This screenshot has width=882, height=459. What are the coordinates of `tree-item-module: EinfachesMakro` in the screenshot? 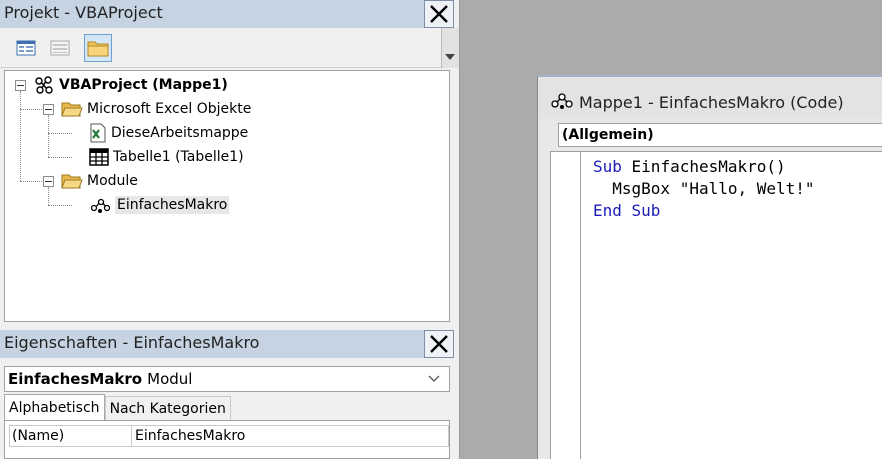 It's located at (159, 205).